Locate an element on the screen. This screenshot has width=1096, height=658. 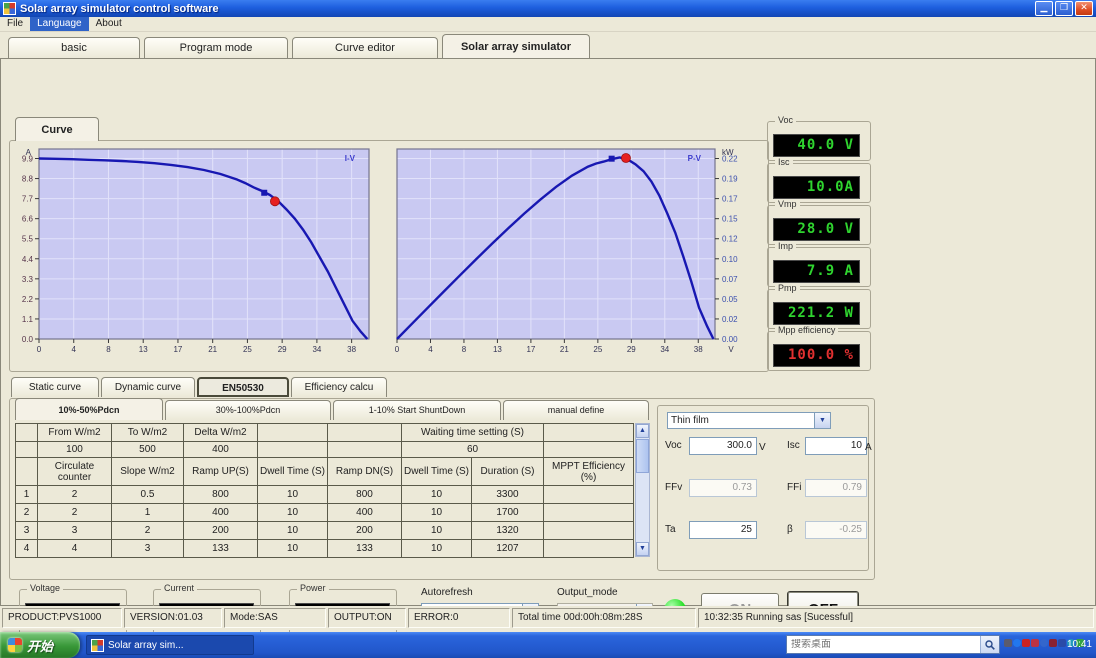
menu-item-file: File is located at coordinates (15, 24).